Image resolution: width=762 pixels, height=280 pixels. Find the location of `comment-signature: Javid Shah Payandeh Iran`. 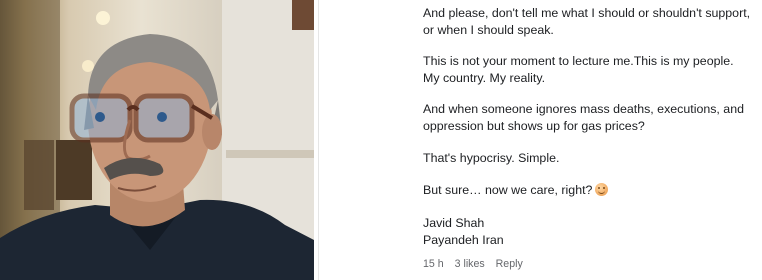

comment-signature: Javid Shah Payandeh Iran is located at coordinates (588, 231).